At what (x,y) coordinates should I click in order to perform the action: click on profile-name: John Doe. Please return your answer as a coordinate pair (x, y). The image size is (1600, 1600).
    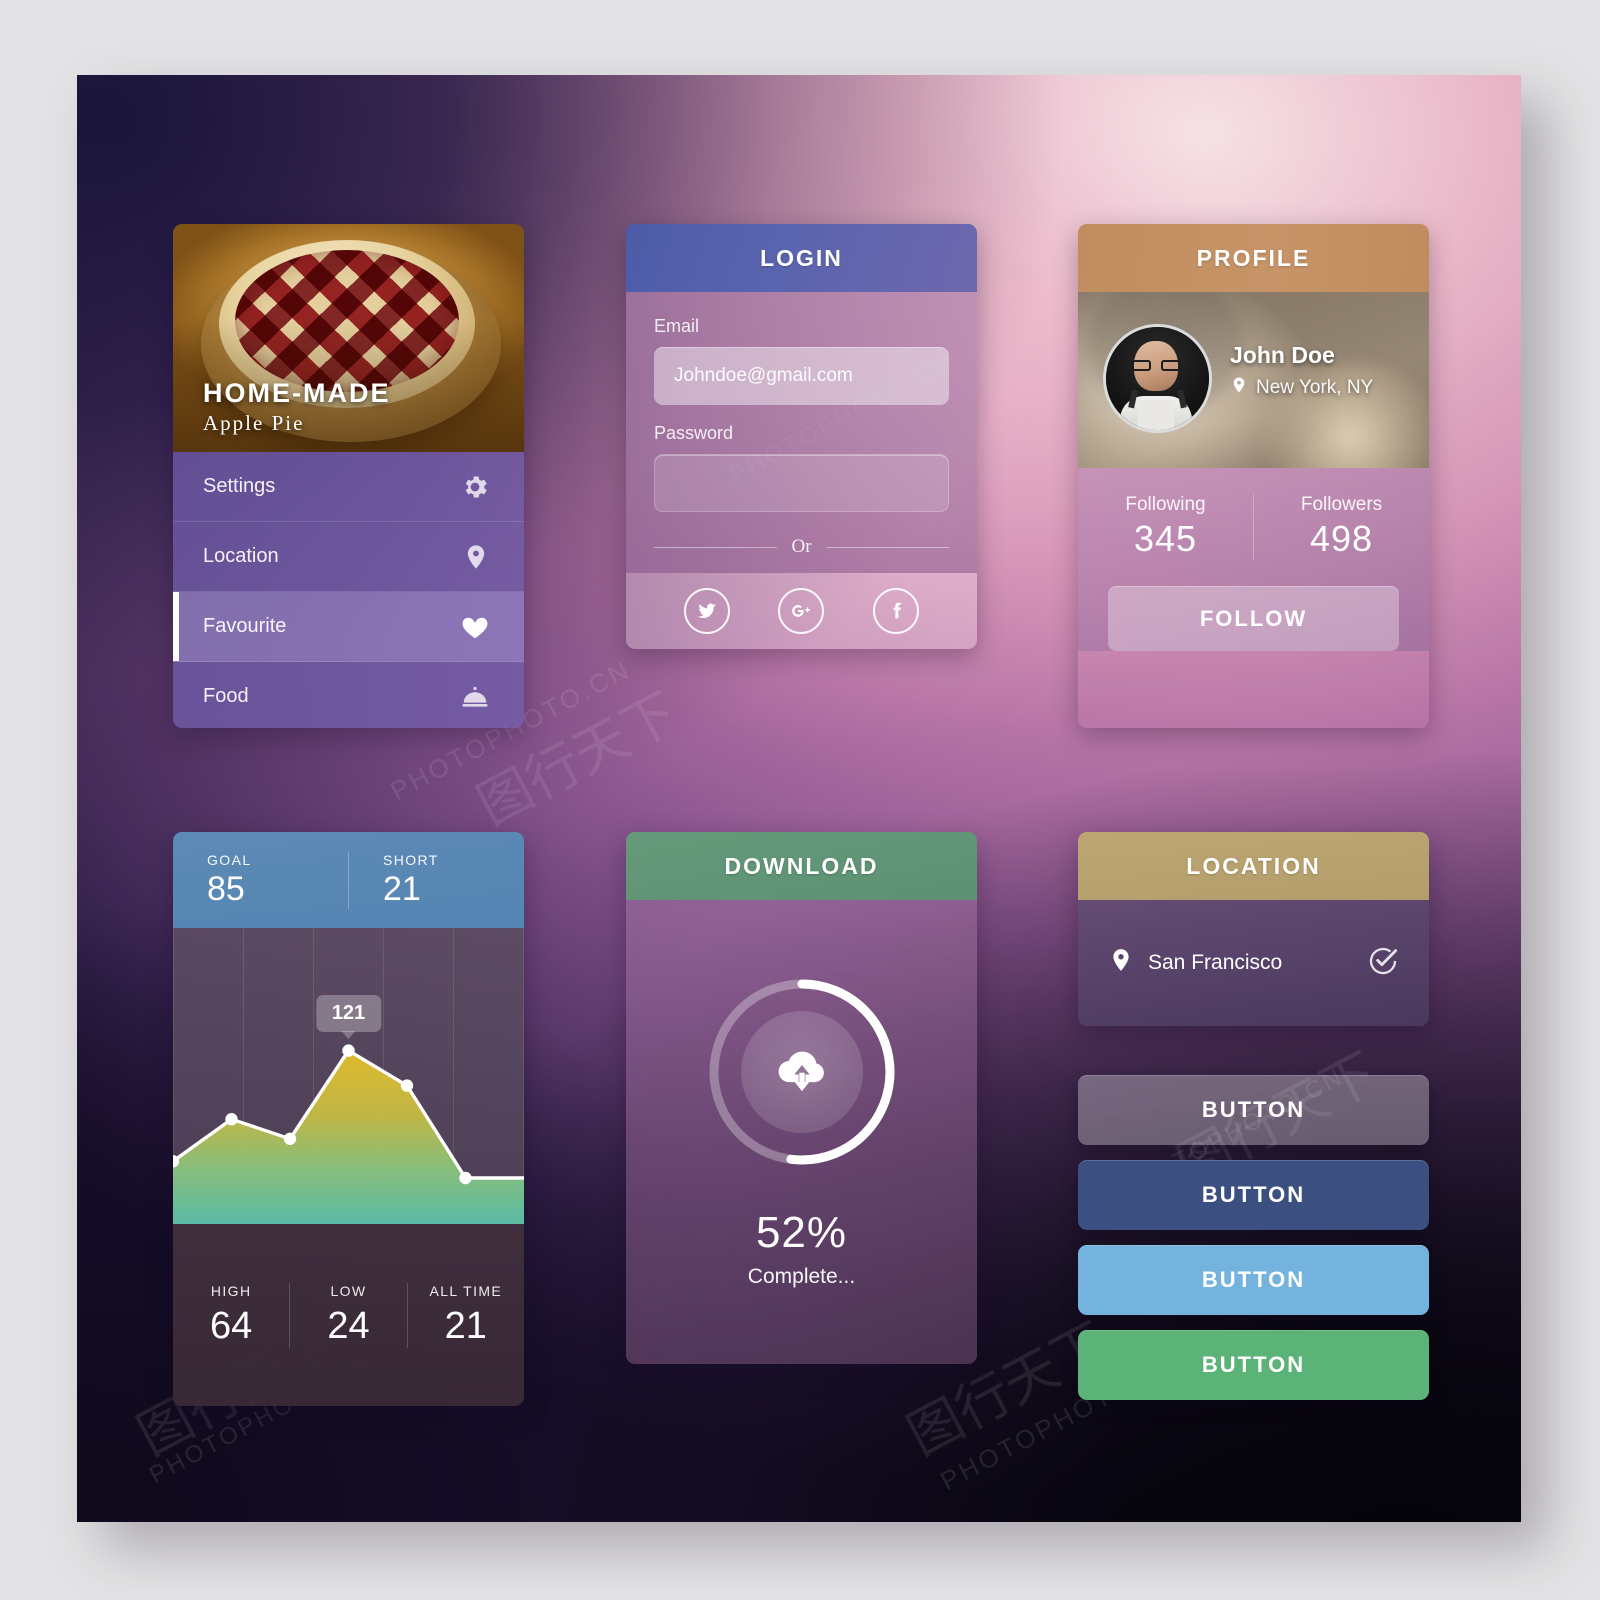
    Looking at the image, I should click on (1282, 355).